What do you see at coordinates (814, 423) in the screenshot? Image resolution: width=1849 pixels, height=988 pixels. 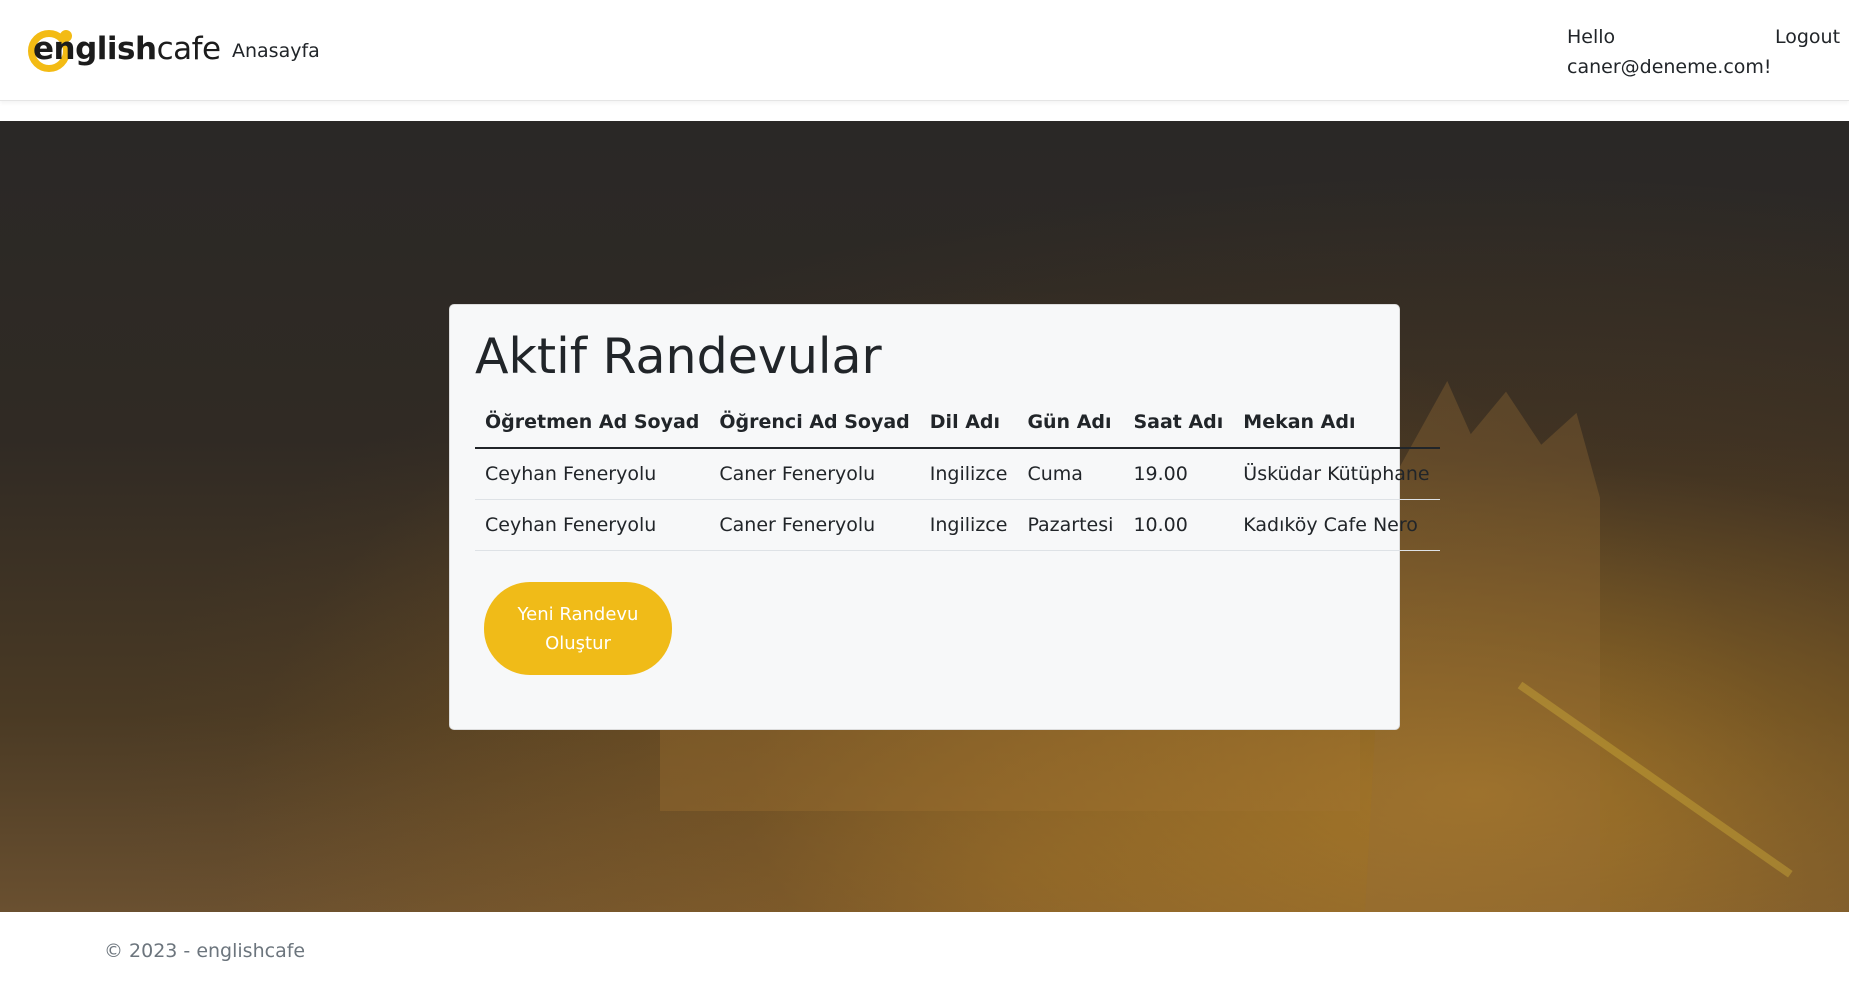 I see `column-header-student: Öğrenci Ad Soyad` at bounding box center [814, 423].